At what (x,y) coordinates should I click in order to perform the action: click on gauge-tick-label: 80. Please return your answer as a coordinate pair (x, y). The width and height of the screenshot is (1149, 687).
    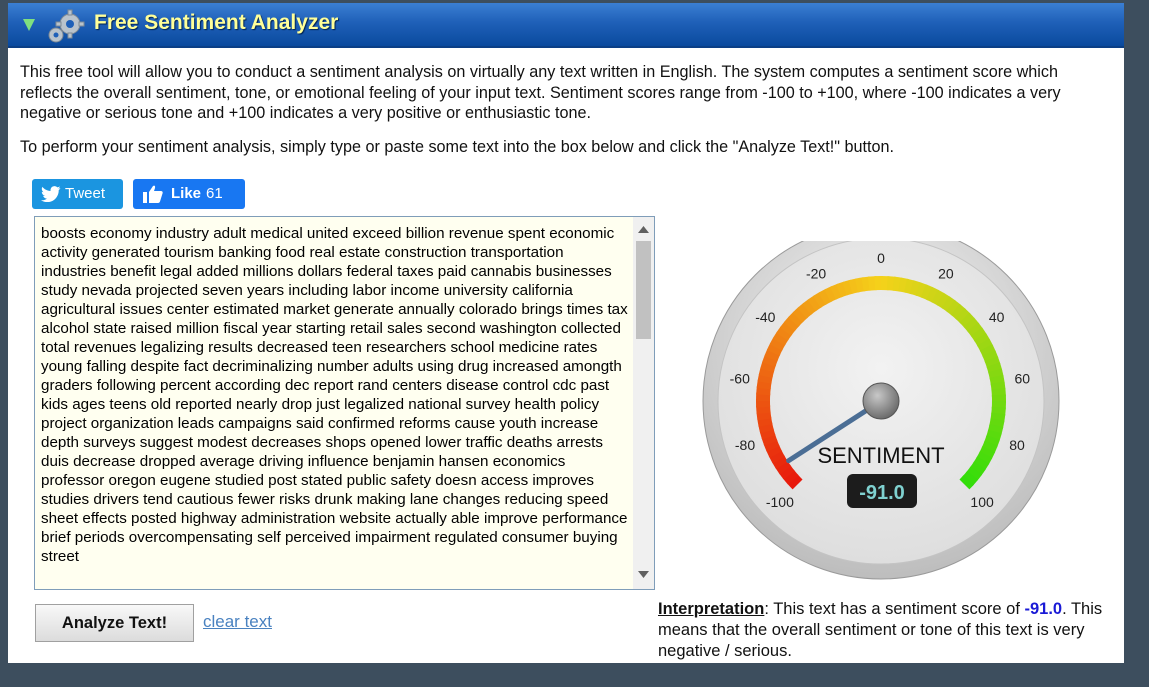
    Looking at the image, I should click on (1017, 445).